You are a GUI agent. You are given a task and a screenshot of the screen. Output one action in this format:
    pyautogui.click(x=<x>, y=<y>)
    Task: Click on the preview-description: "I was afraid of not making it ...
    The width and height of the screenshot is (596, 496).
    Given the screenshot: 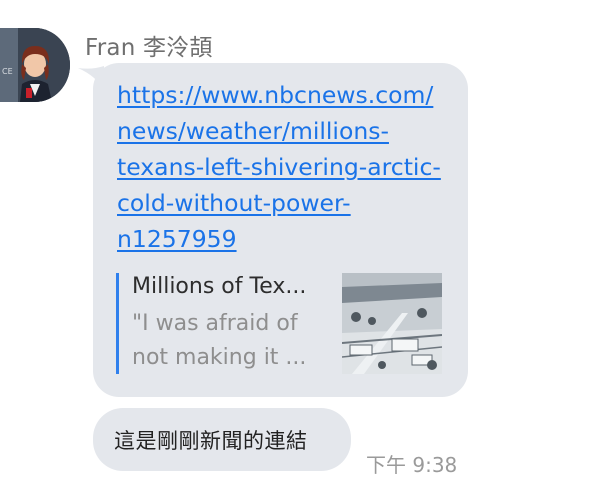 What is the action you would take?
    pyautogui.click(x=227, y=341)
    